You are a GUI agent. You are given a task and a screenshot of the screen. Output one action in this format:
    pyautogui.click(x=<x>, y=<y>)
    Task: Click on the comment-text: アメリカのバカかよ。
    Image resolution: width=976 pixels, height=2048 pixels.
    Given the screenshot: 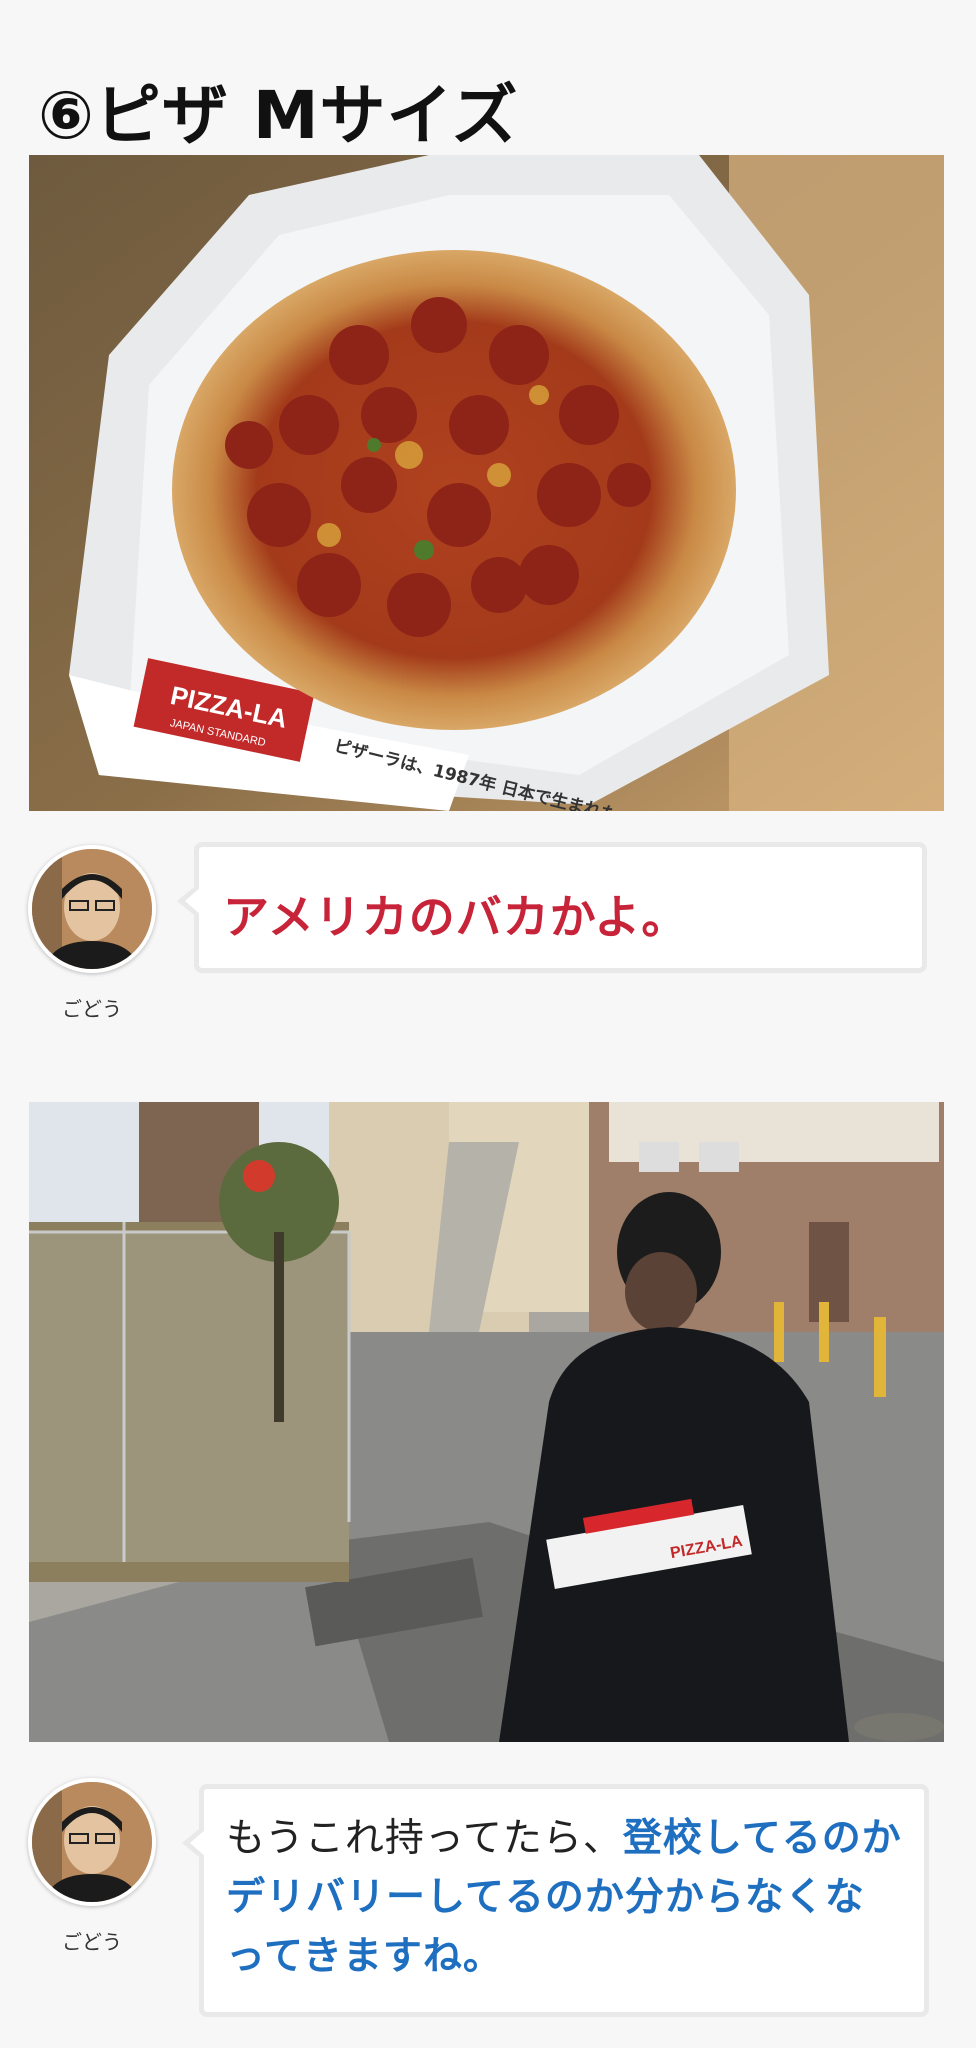 What is the action you would take?
    pyautogui.click(x=456, y=917)
    